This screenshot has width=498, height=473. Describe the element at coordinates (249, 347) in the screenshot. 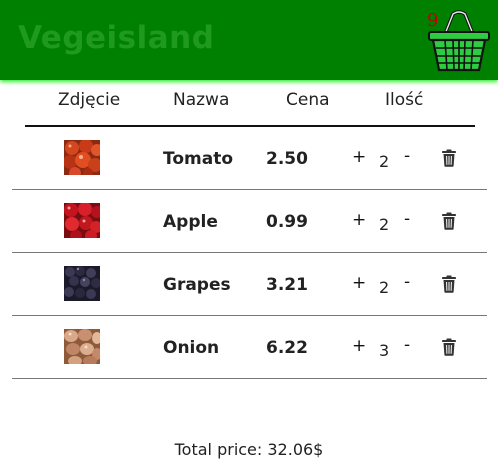

I see `cart-row-onion: Onion 6.22 + 3 -` at that location.